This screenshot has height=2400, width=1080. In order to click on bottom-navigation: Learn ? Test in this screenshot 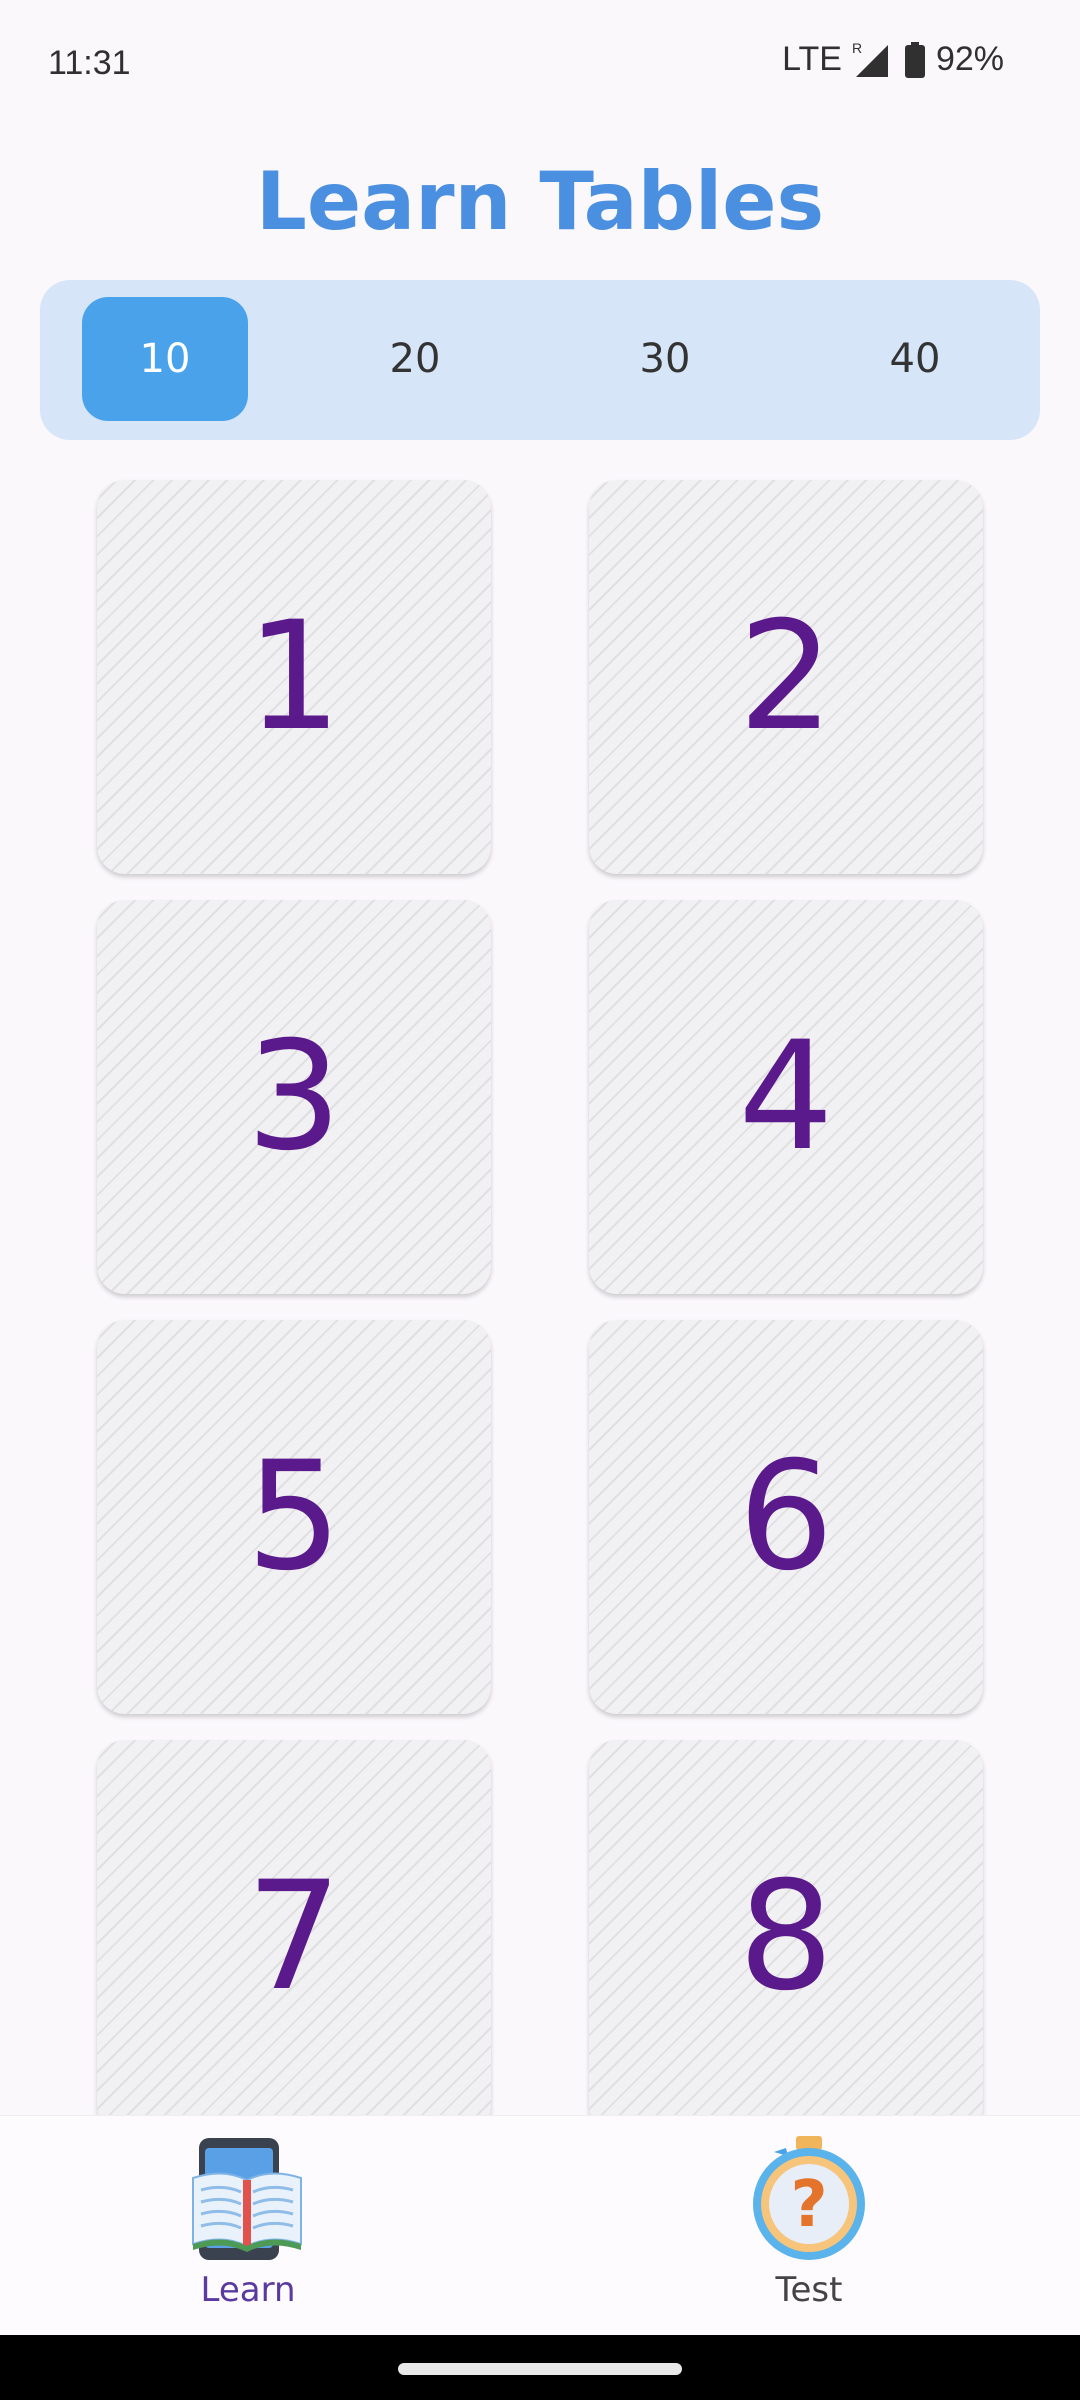, I will do `click(540, 2225)`.